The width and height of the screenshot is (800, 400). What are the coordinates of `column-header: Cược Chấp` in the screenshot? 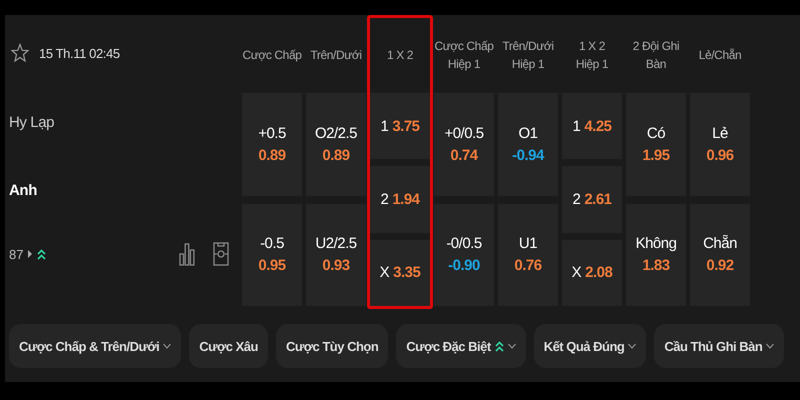 It's located at (272, 55).